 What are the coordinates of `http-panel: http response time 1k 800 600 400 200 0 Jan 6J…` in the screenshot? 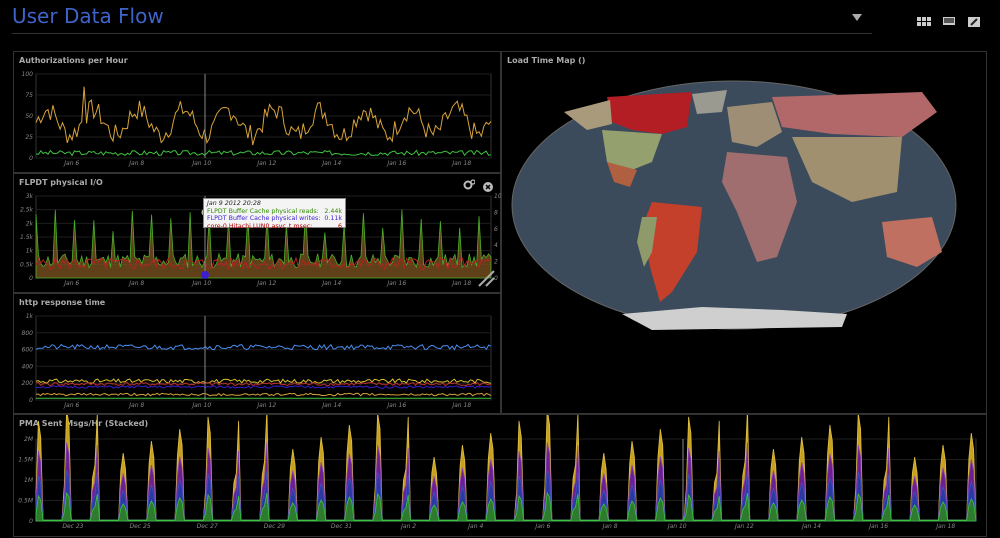 It's located at (257, 353).